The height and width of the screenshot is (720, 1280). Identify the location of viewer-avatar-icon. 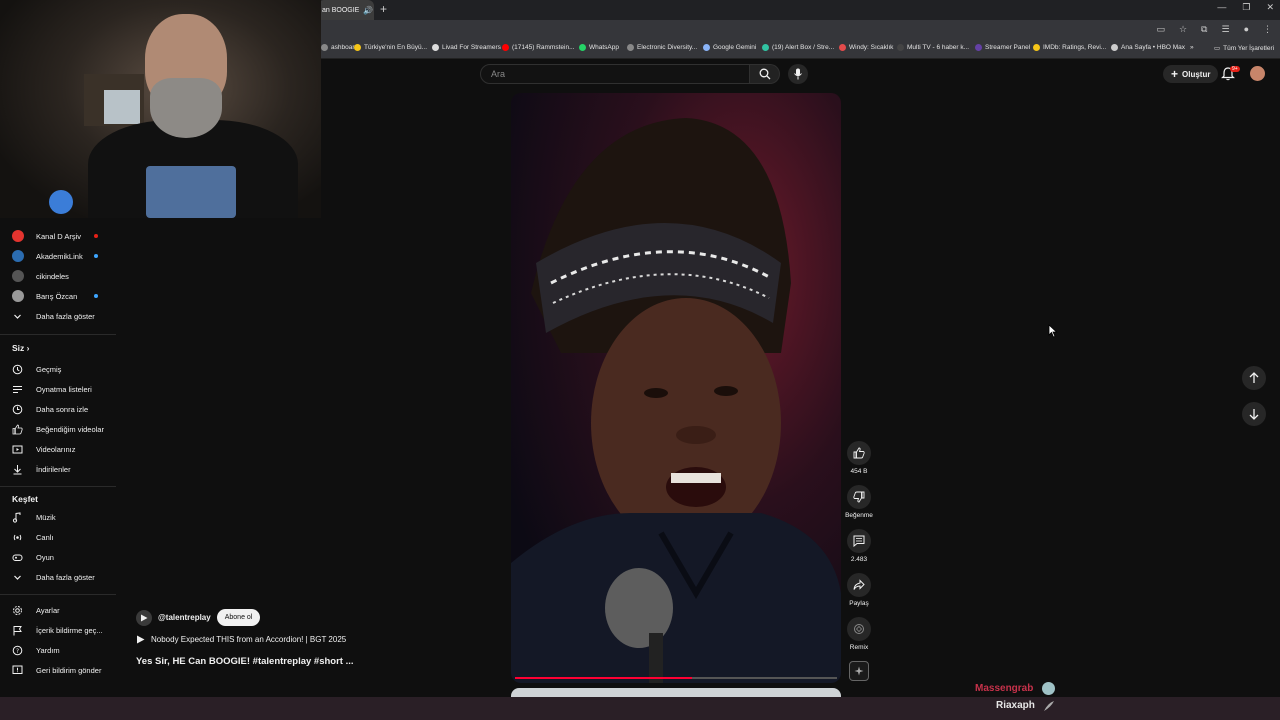
(1048, 688).